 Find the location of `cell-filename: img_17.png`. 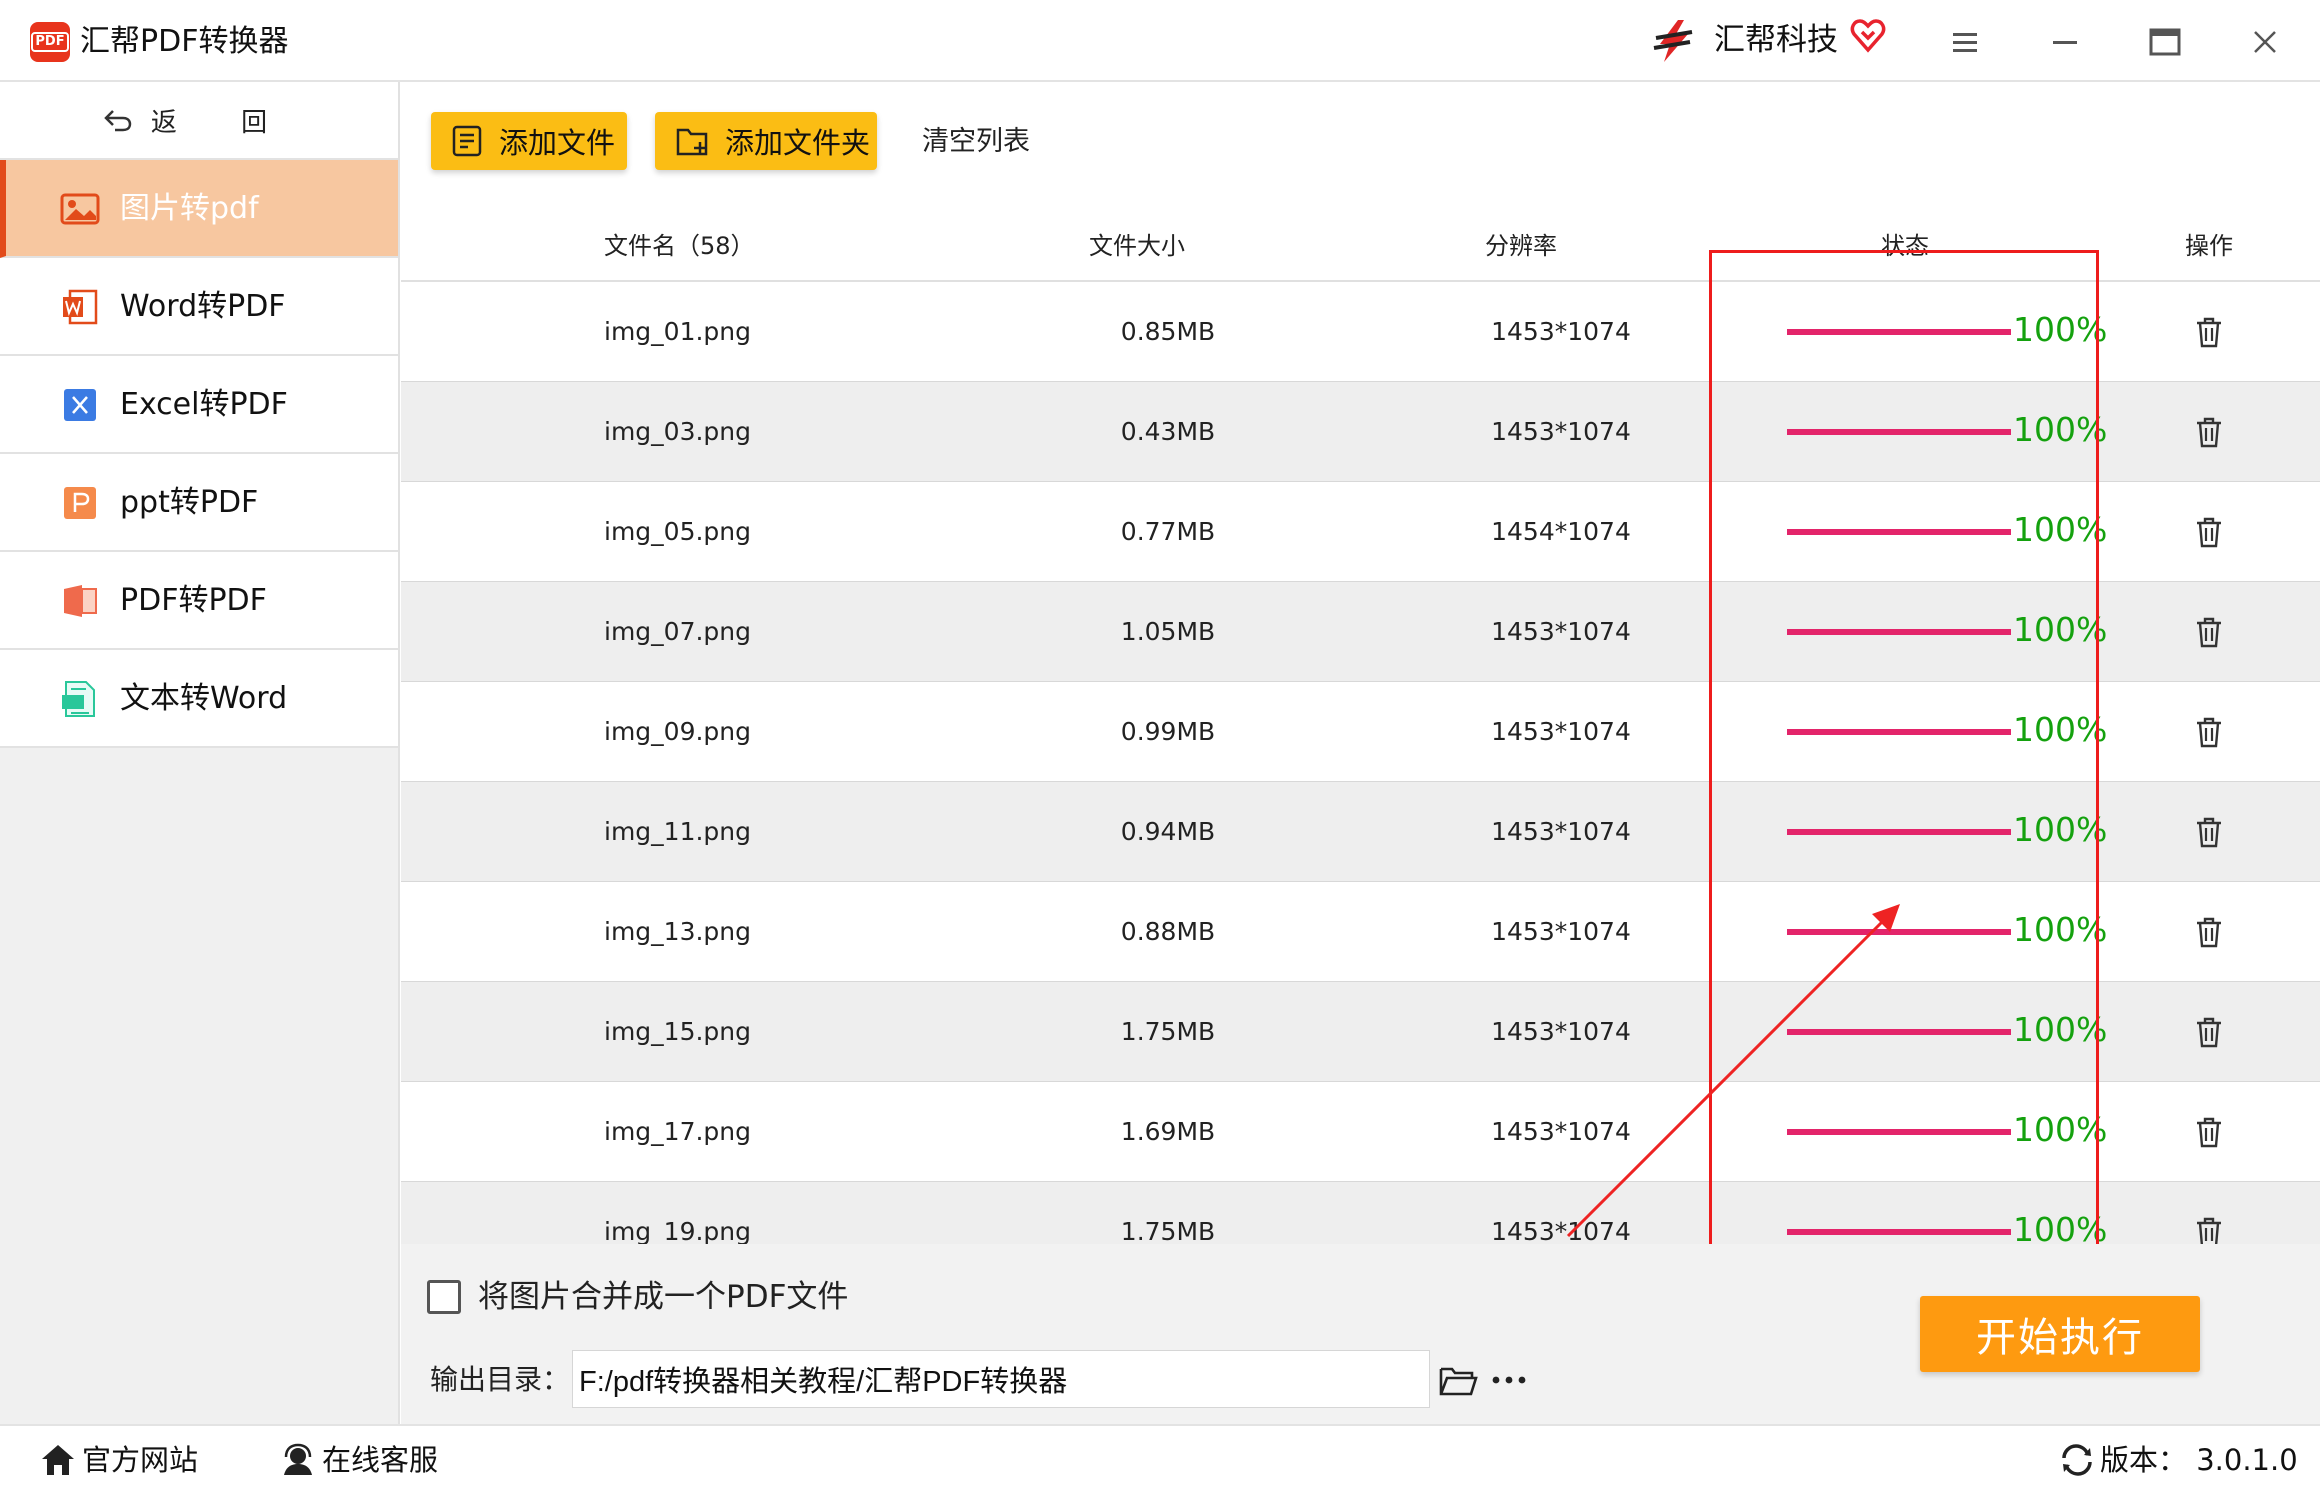

cell-filename: img_17.png is located at coordinates (678, 1131).